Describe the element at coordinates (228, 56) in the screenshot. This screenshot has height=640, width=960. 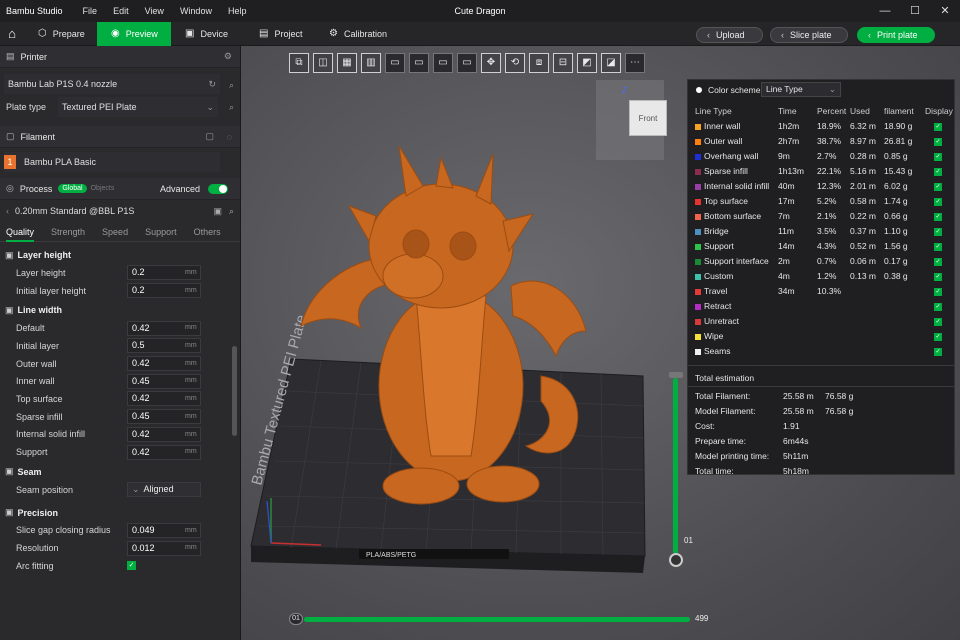
I see `settings-icon: ⚙` at that location.